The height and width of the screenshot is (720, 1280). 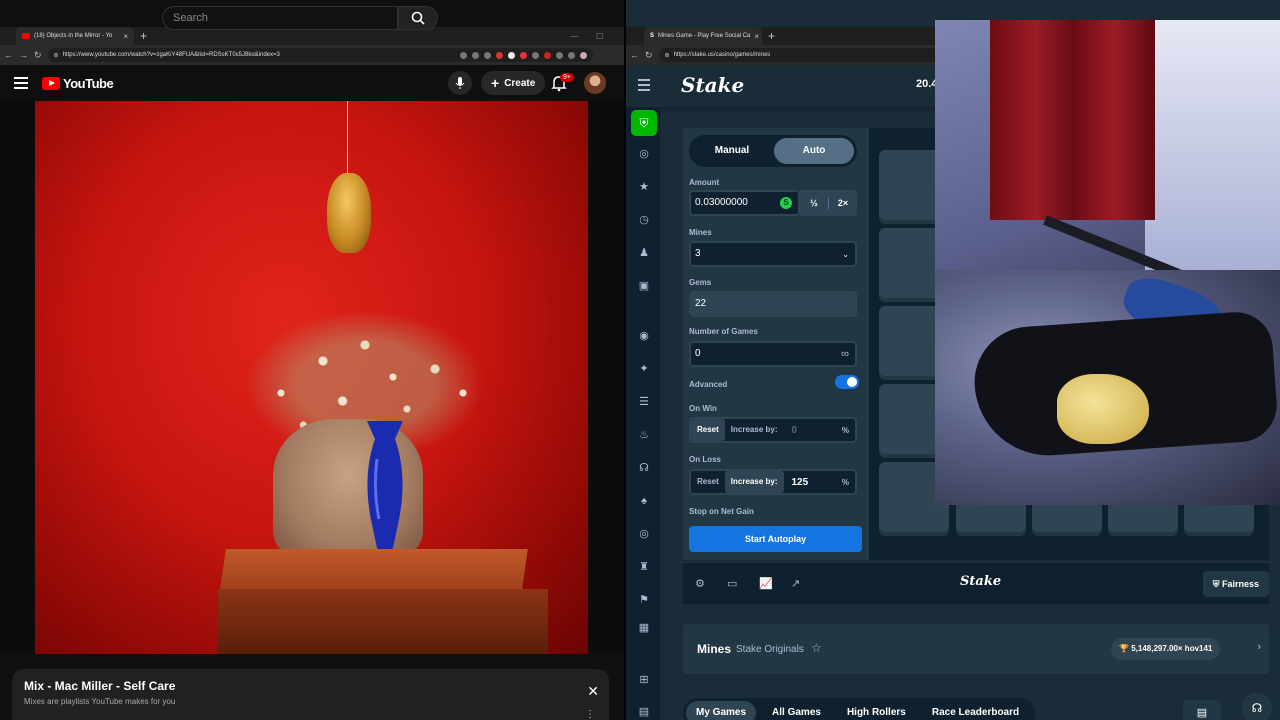 What do you see at coordinates (595, 83) in the screenshot?
I see `account-avatar` at bounding box center [595, 83].